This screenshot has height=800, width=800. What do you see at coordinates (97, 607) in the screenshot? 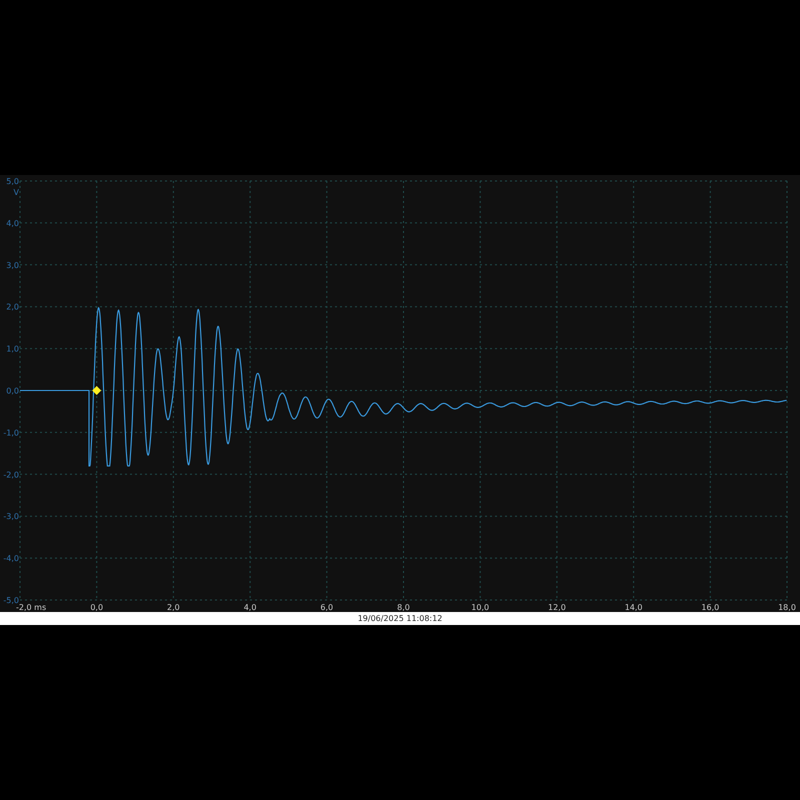
I see `x-axis-label: 0,0` at bounding box center [97, 607].